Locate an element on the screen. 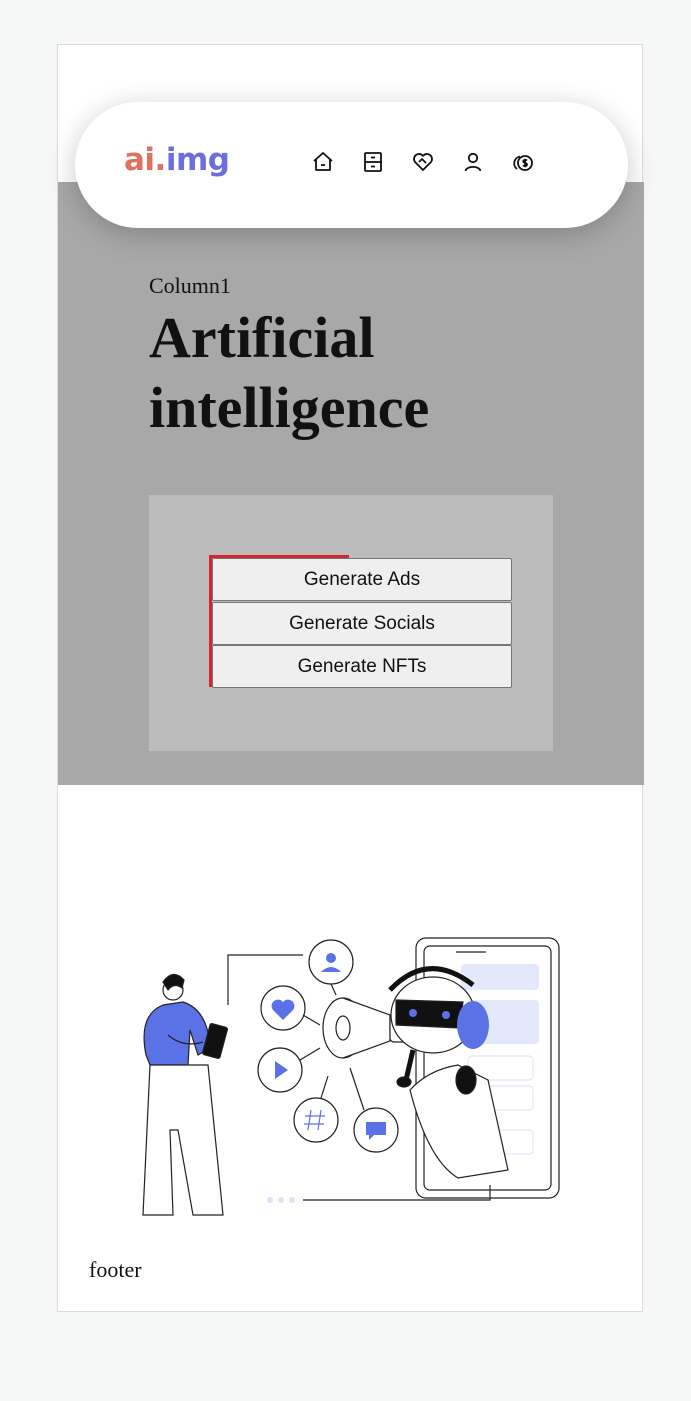  logo: ai.img is located at coordinates (177, 160).